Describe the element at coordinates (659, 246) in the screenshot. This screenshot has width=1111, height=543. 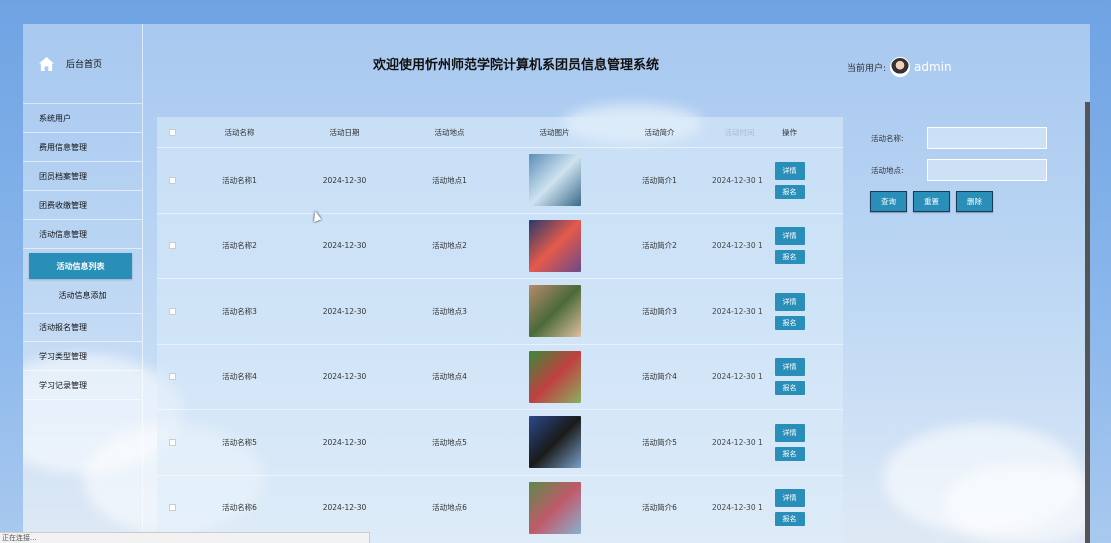
I see `cell-intro: 活动简介2` at that location.